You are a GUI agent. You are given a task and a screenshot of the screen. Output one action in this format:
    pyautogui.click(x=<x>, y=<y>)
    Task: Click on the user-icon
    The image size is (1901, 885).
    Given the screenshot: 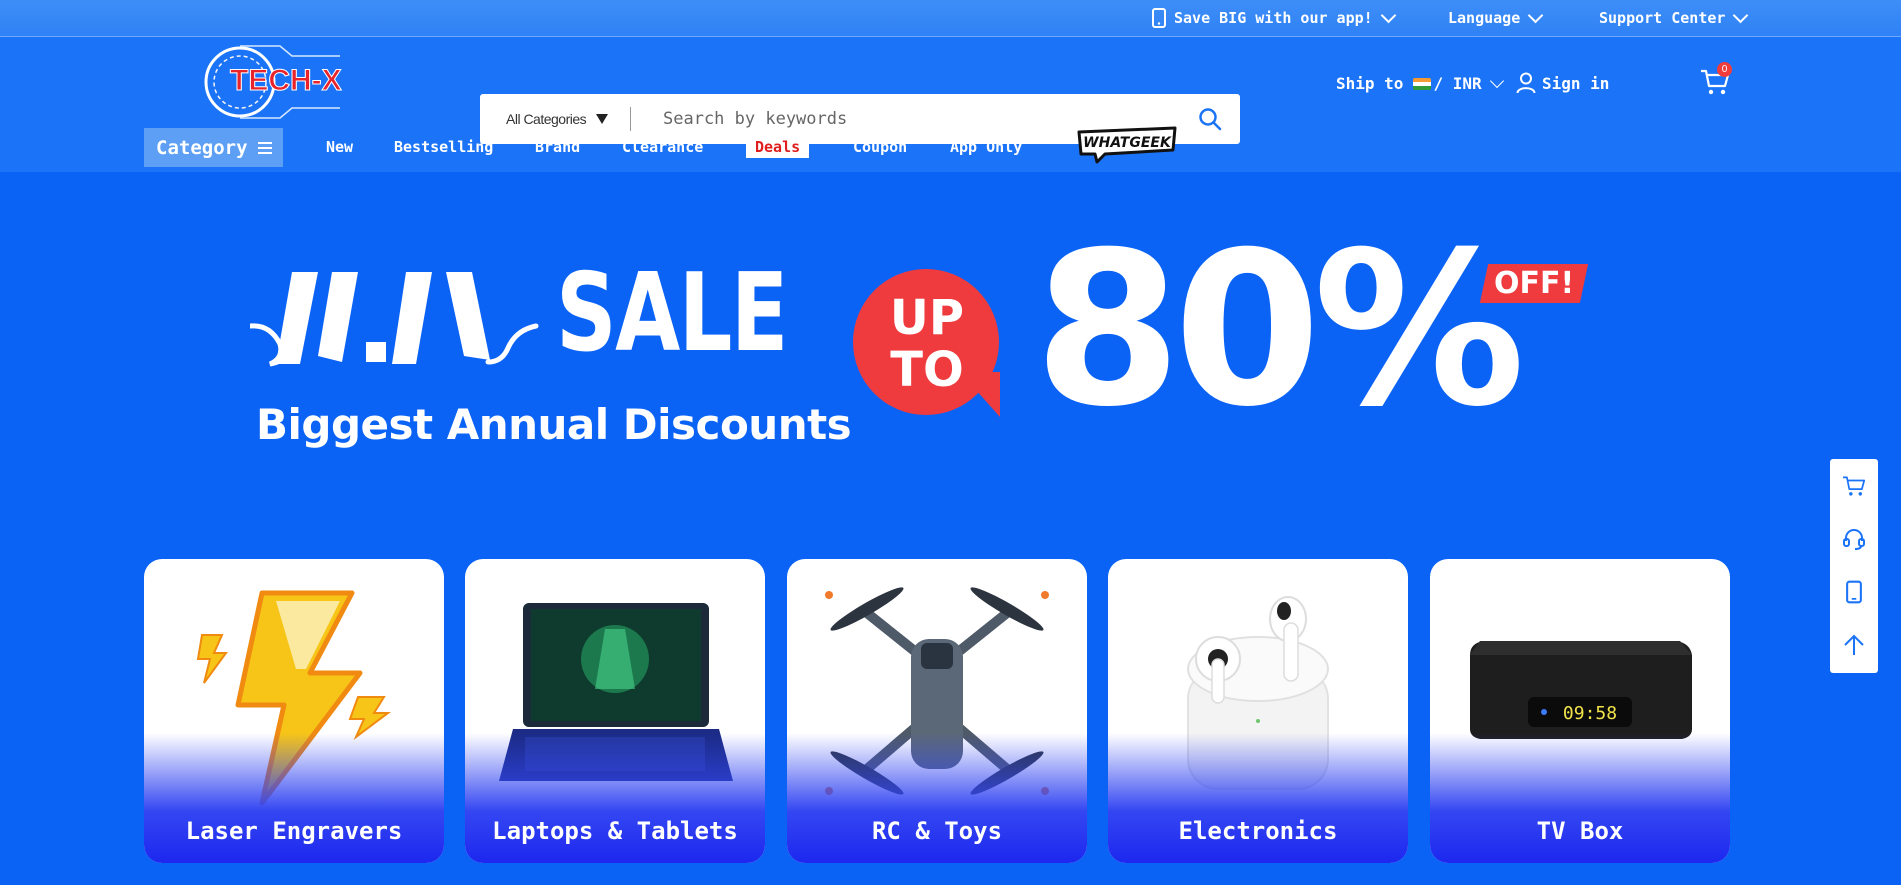 What is the action you would take?
    pyautogui.click(x=1526, y=83)
    